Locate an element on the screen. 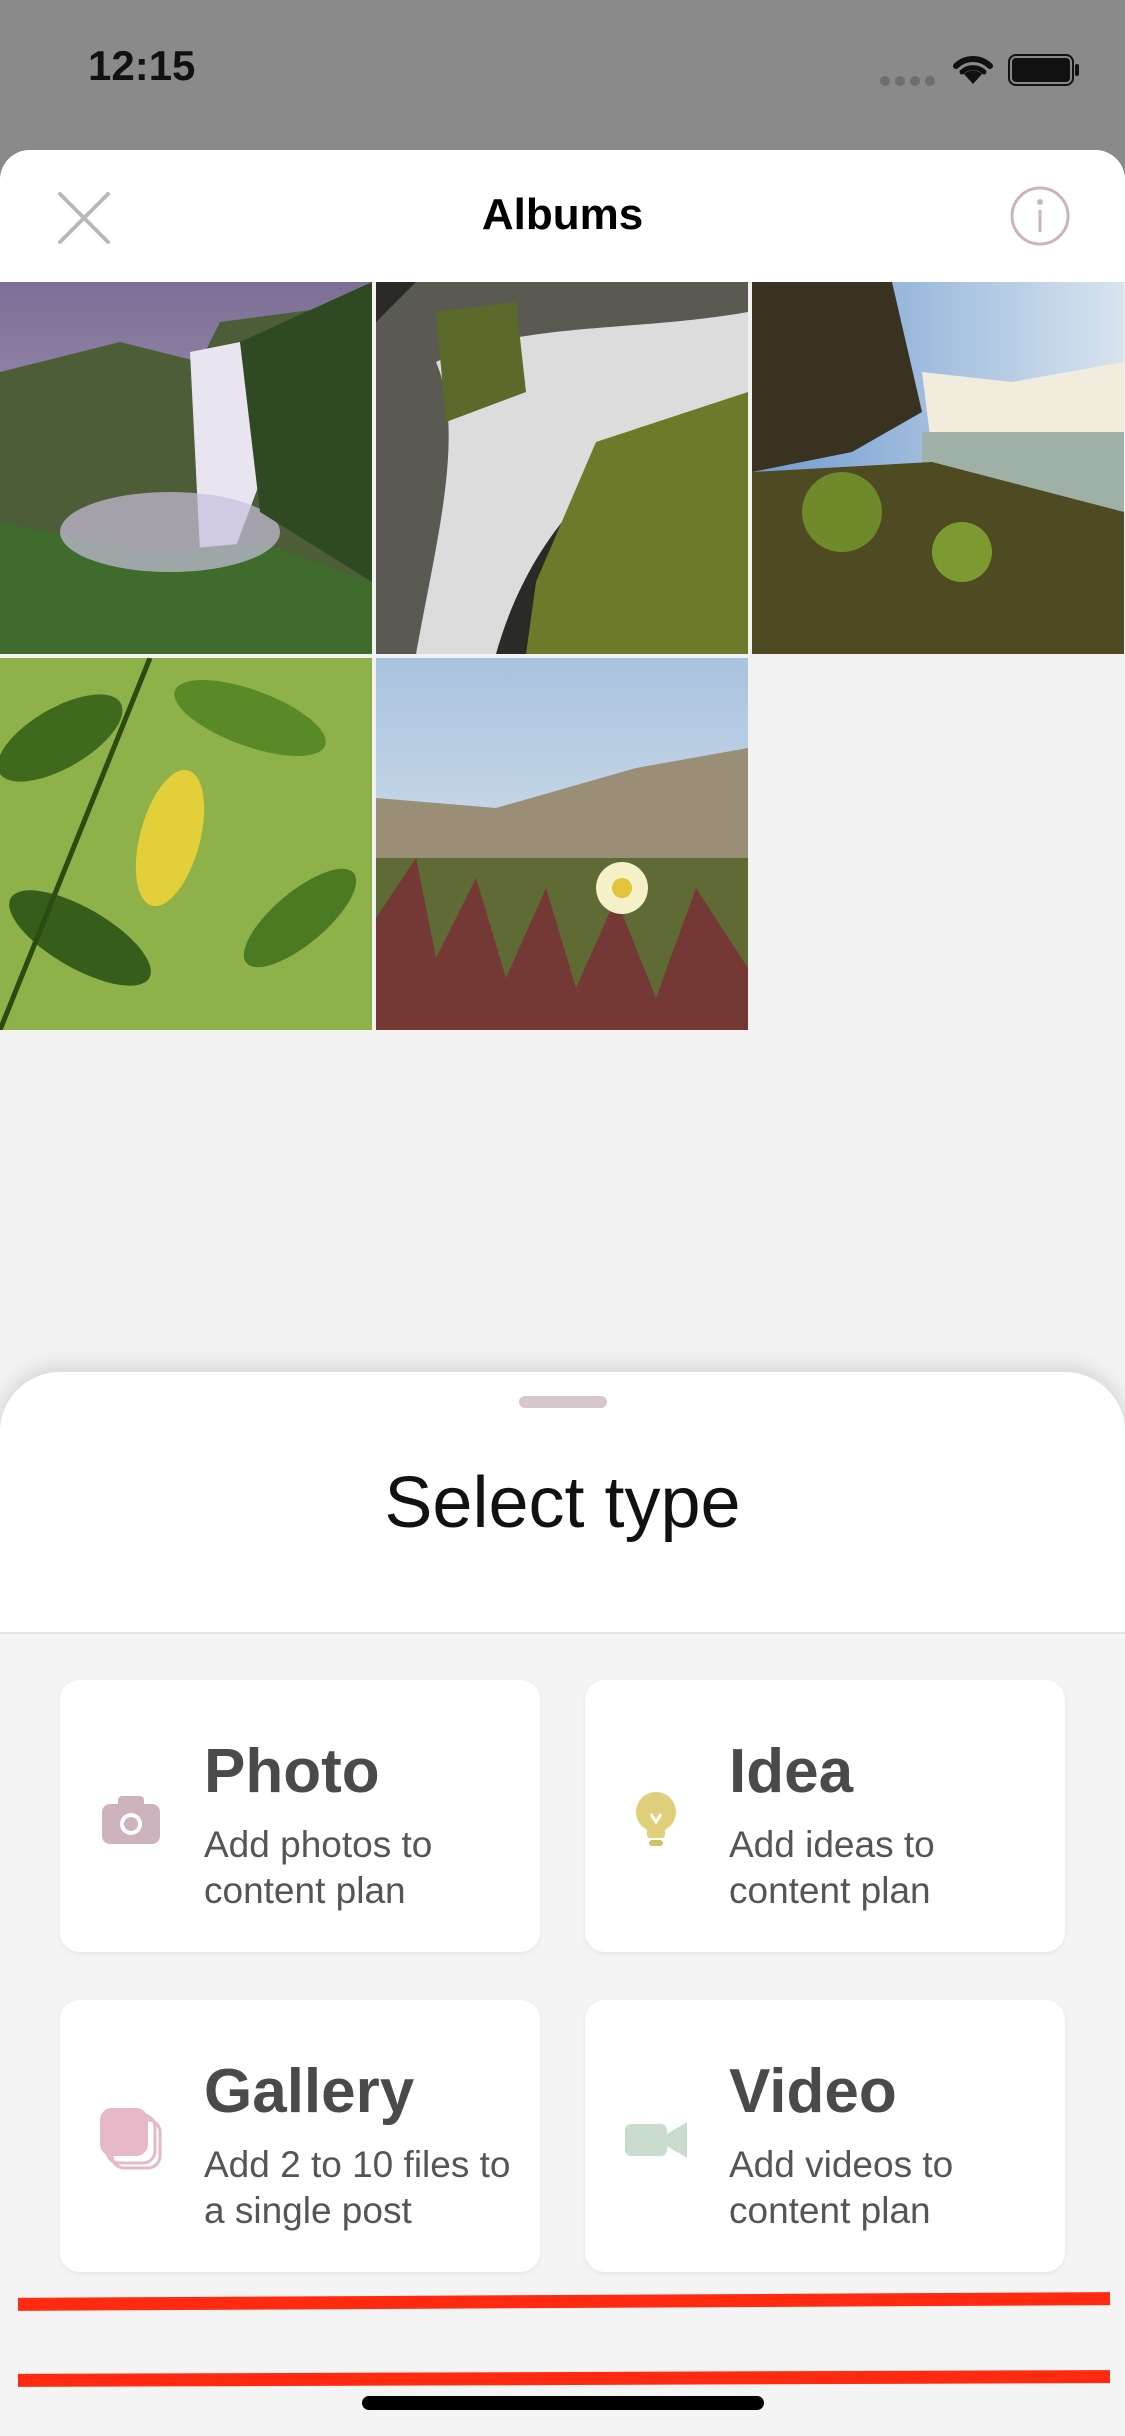  option-idea-card: Idea Add ideas to content plan is located at coordinates (825, 1816).